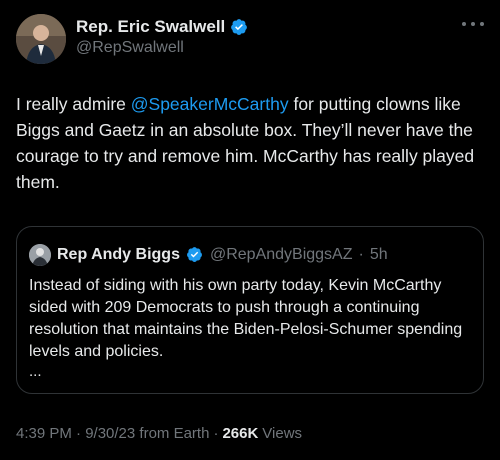 This screenshot has height=460, width=500. I want to click on author-name-row: Rep. Eric Swalwell, so click(162, 27).